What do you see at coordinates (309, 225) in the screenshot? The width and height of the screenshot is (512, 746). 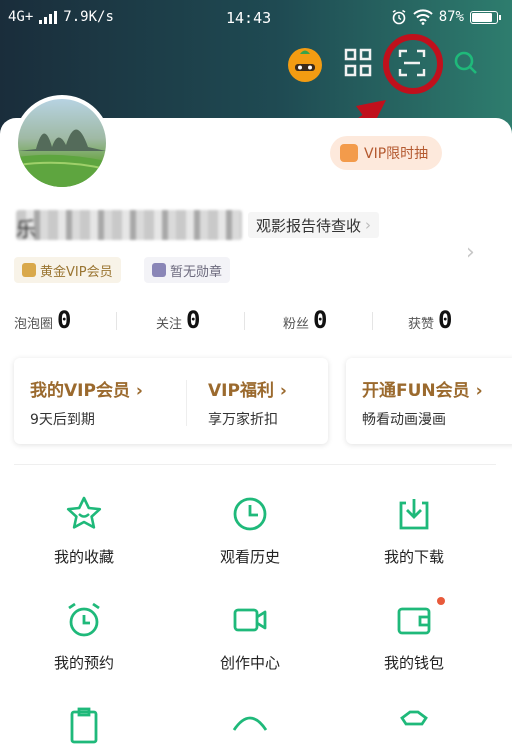 I see `watch-report-label: 观影报告待查收` at bounding box center [309, 225].